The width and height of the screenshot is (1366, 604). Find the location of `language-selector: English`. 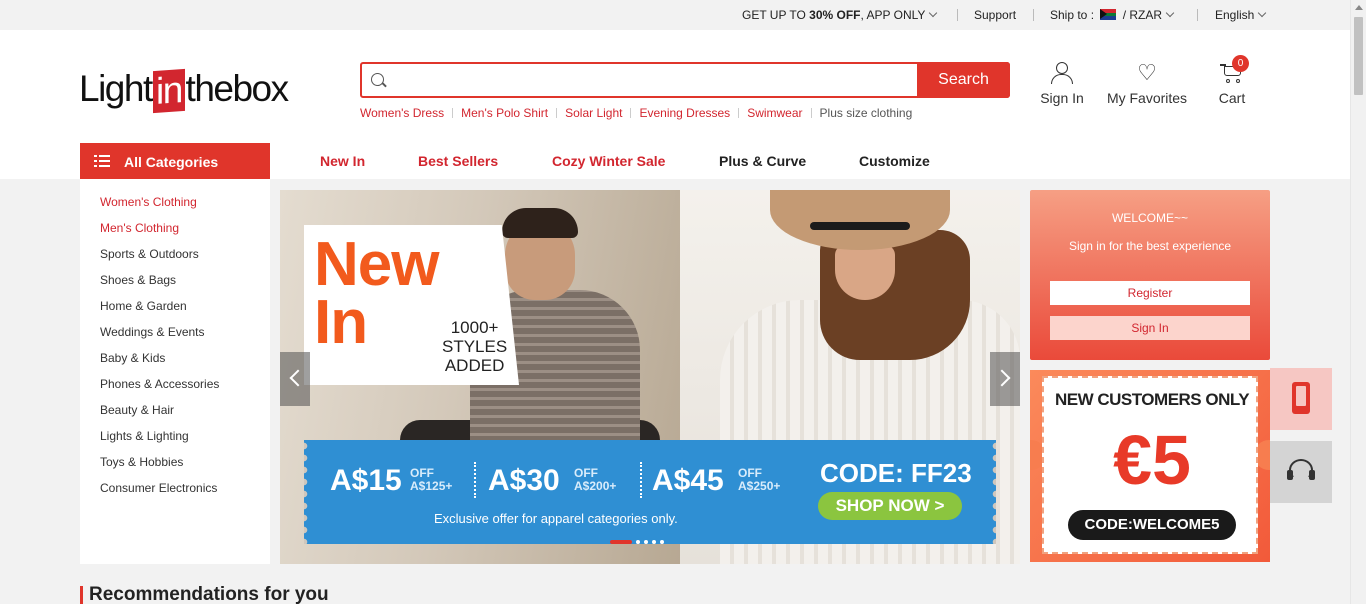

language-selector: English is located at coordinates (1241, 15).